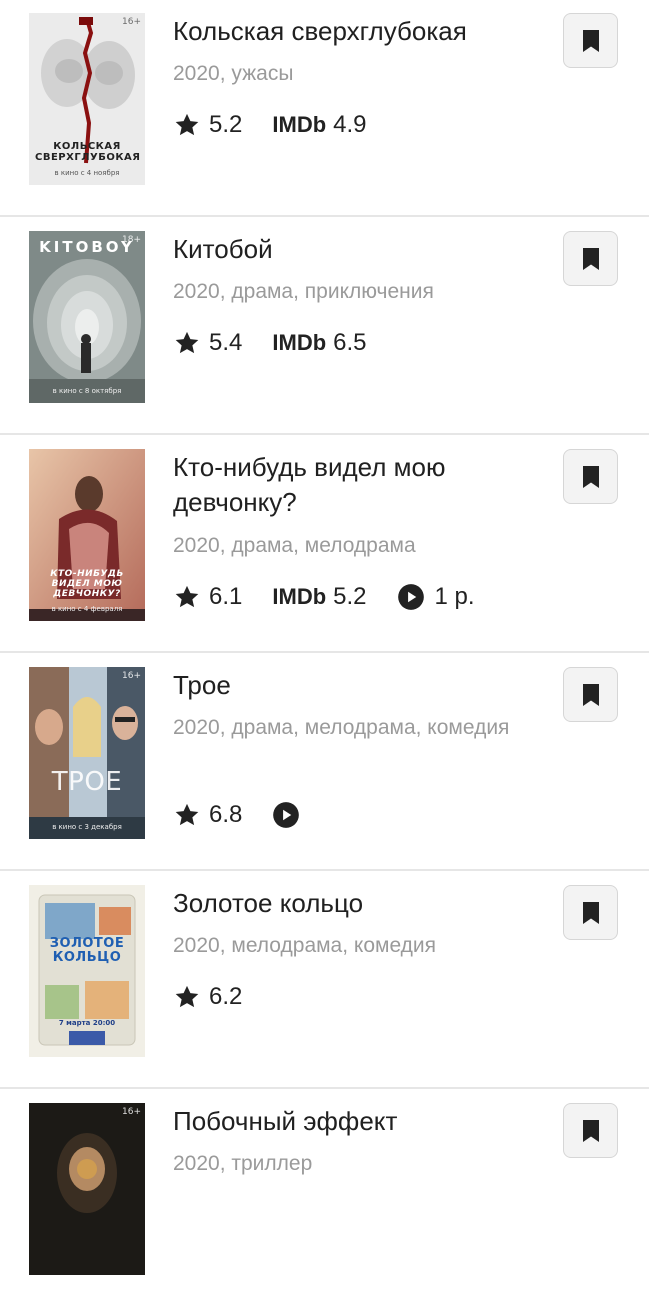 The width and height of the screenshot is (649, 1307). What do you see at coordinates (343, 485) in the screenshot?
I see `movie-title: Кто-нибудь видел мою девчонку?` at bounding box center [343, 485].